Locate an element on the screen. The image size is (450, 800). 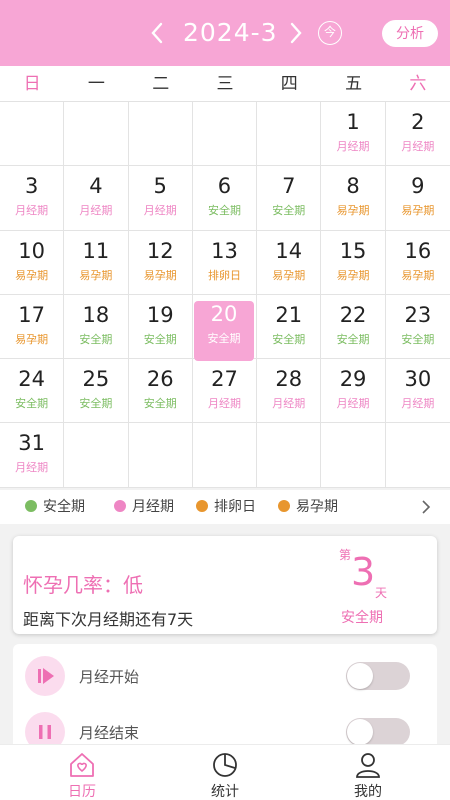
calendar-day: 2 月经期 is located at coordinates (417, 134).